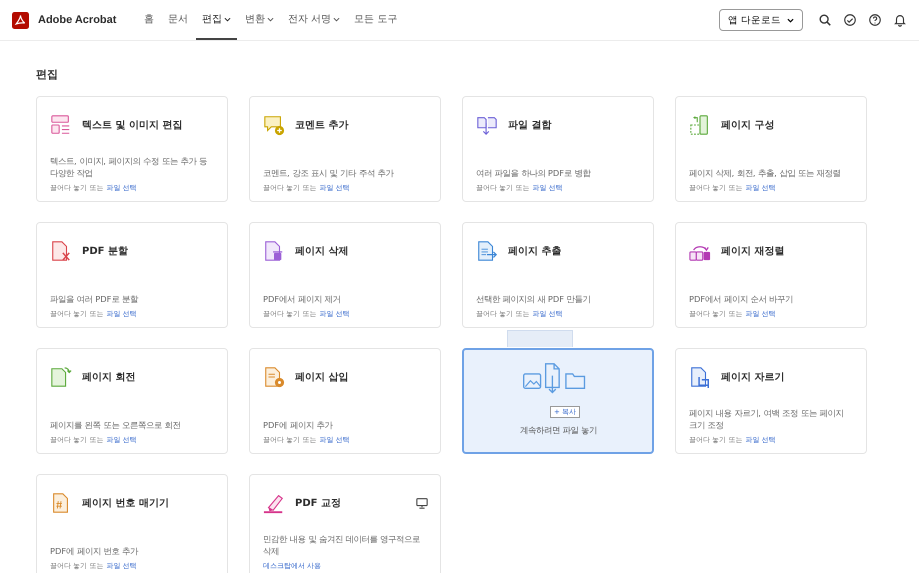 The height and width of the screenshot is (573, 919). I want to click on tool-description: 코멘트, 강조 표시 및 기타 주석 추가, so click(329, 172).